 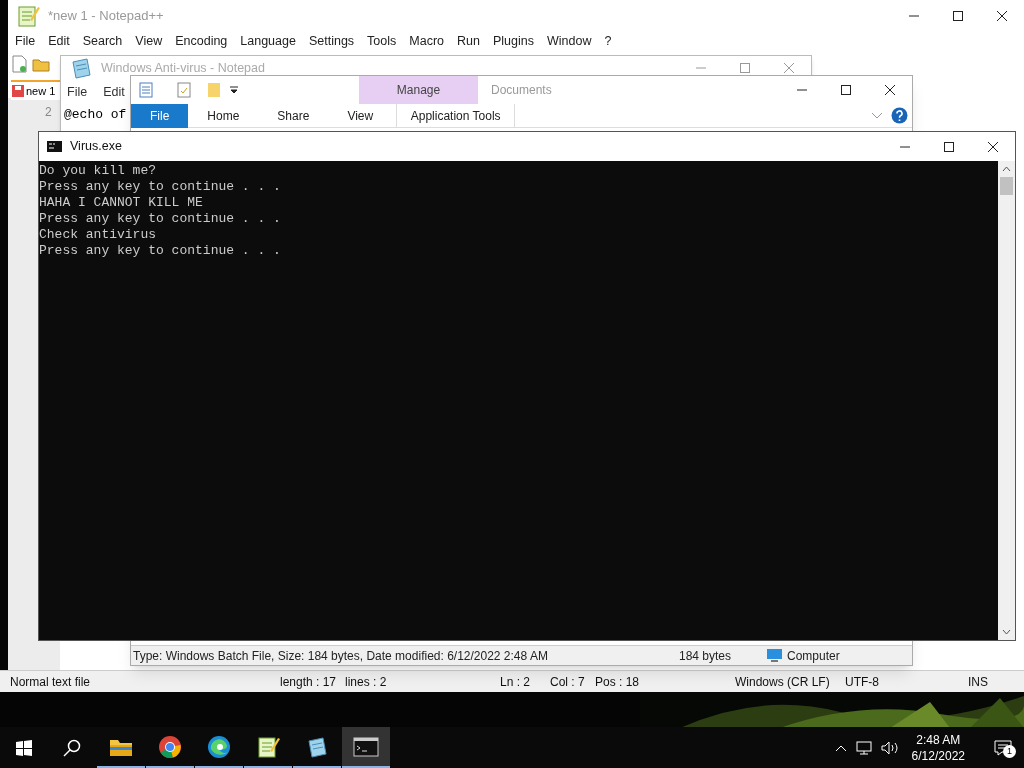 What do you see at coordinates (149, 41) in the screenshot?
I see `menu-item: View` at bounding box center [149, 41].